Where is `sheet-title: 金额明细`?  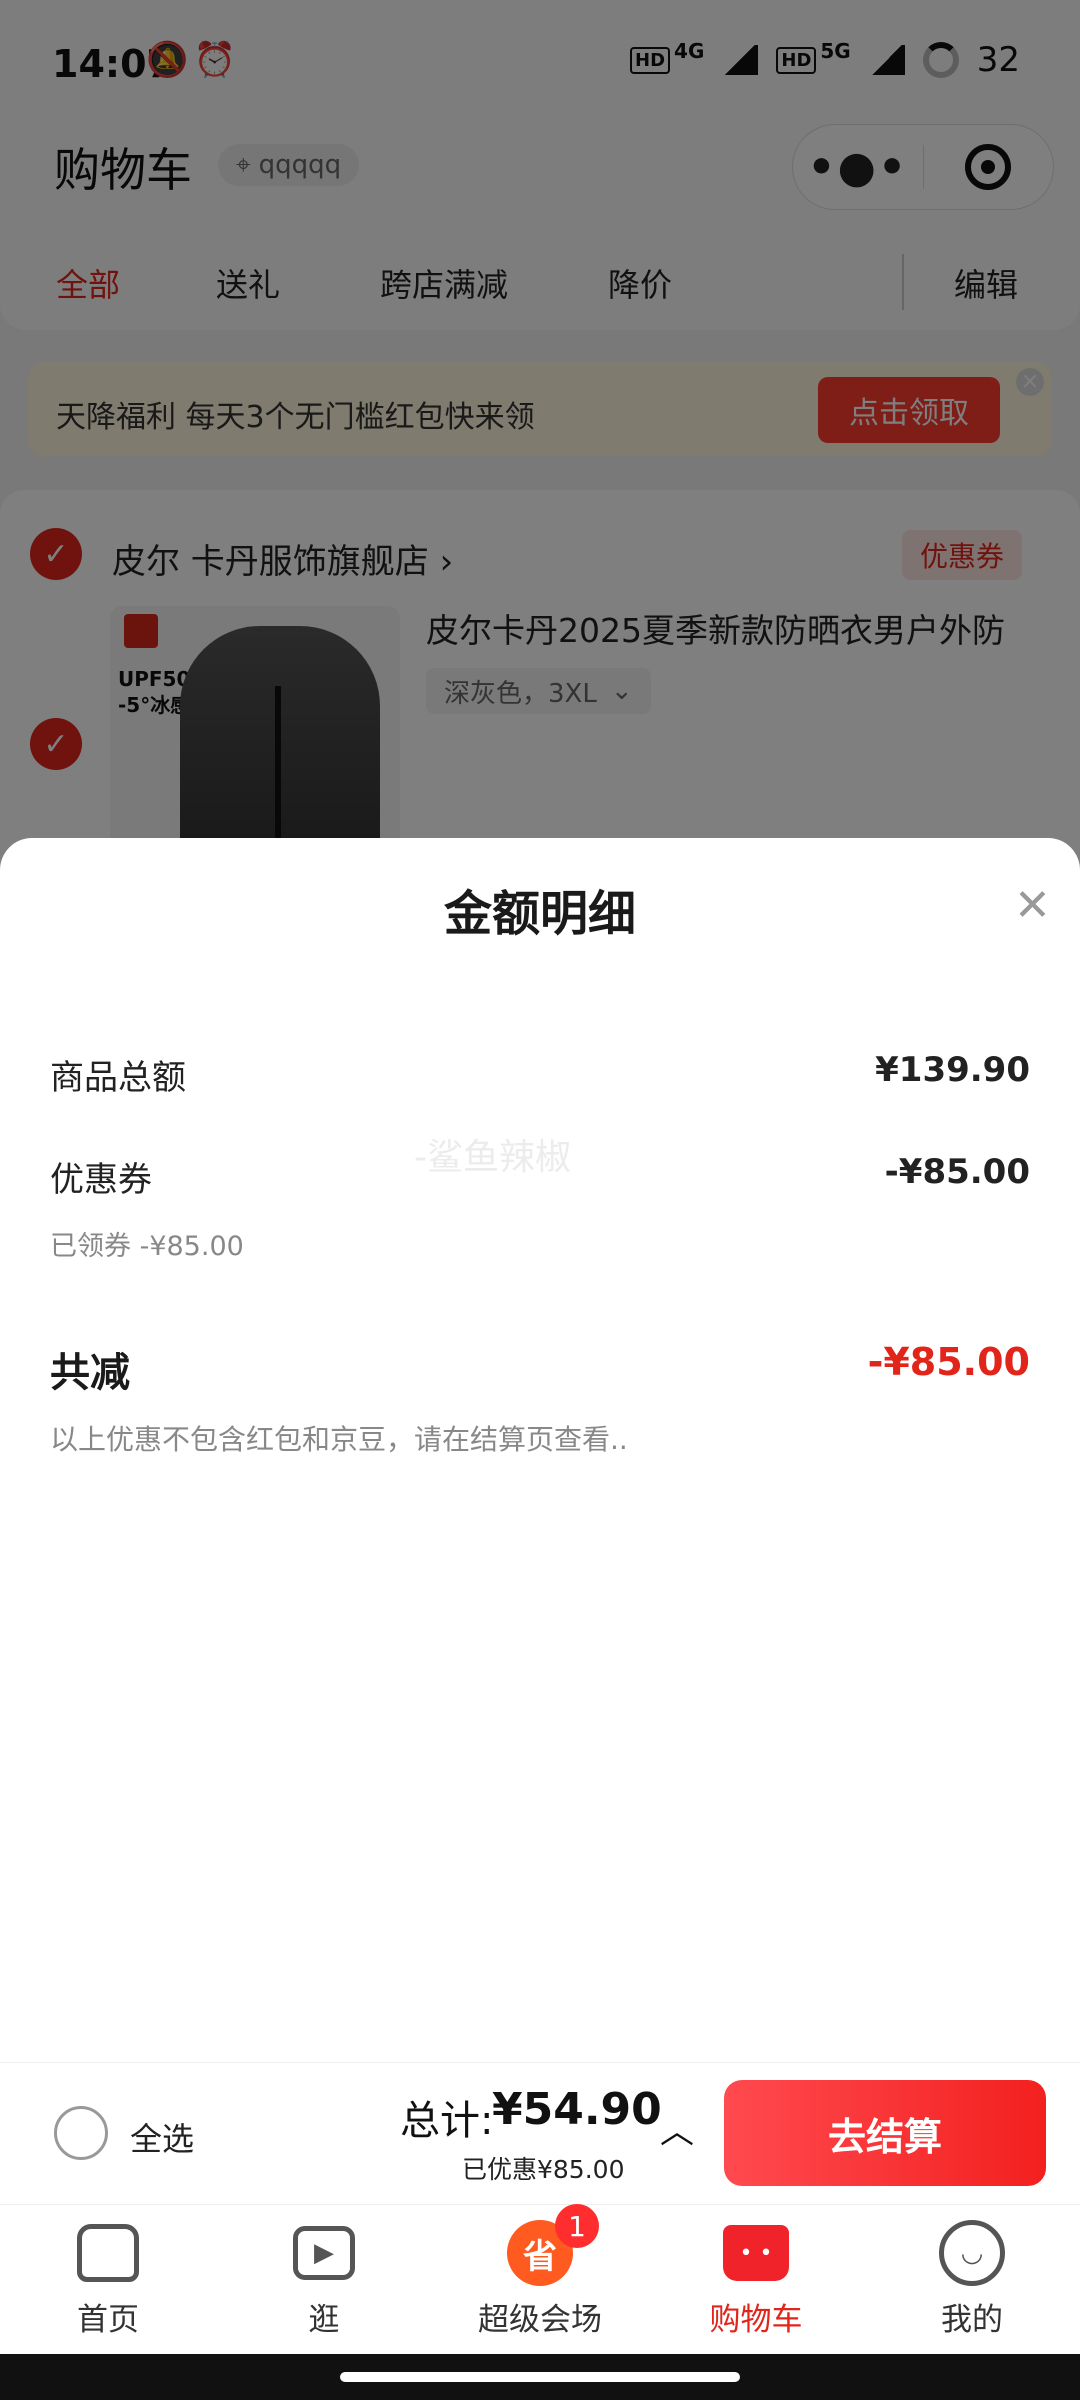 sheet-title: 金额明细 is located at coordinates (539, 914).